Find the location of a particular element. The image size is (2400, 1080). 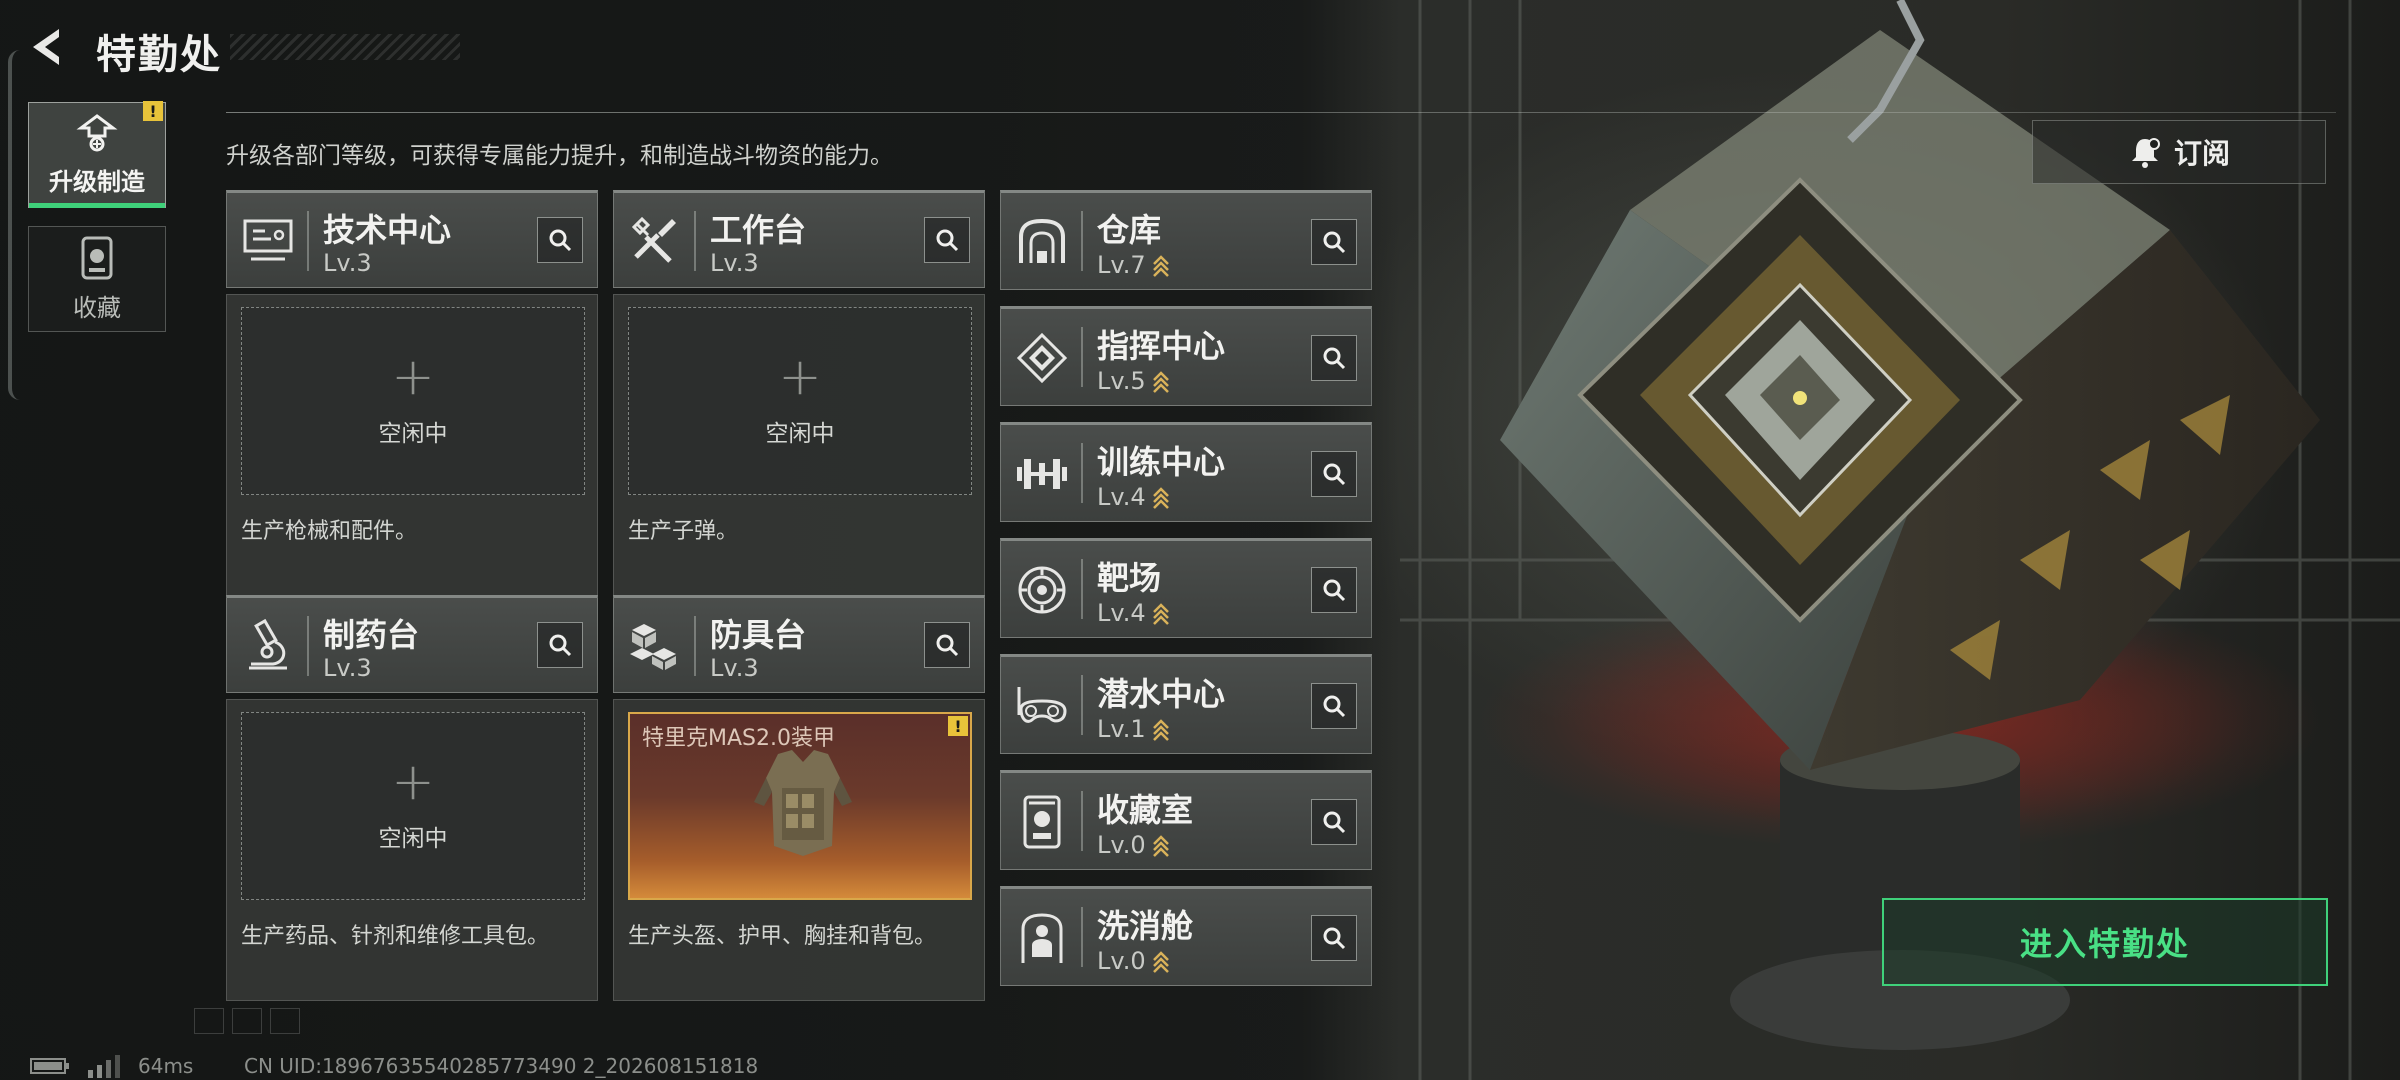

facility-header: 防具台 Lv.3 is located at coordinates (799, 644).